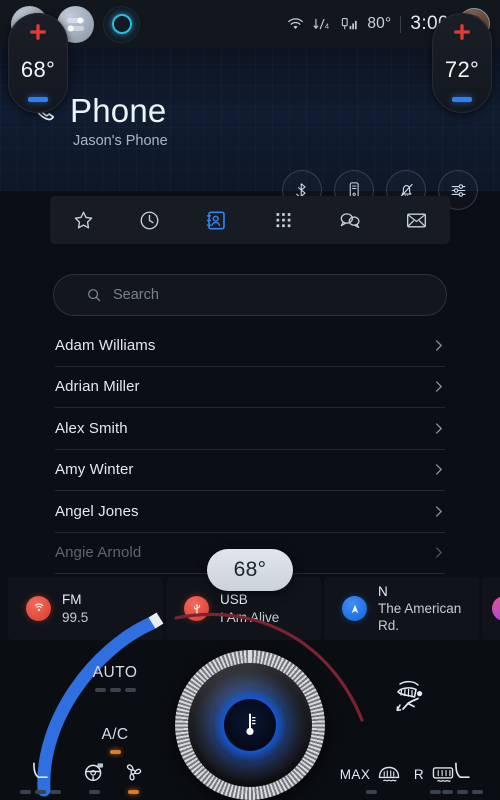  Describe the element at coordinates (72, 600) in the screenshot. I see `media-source-label: FM` at that location.